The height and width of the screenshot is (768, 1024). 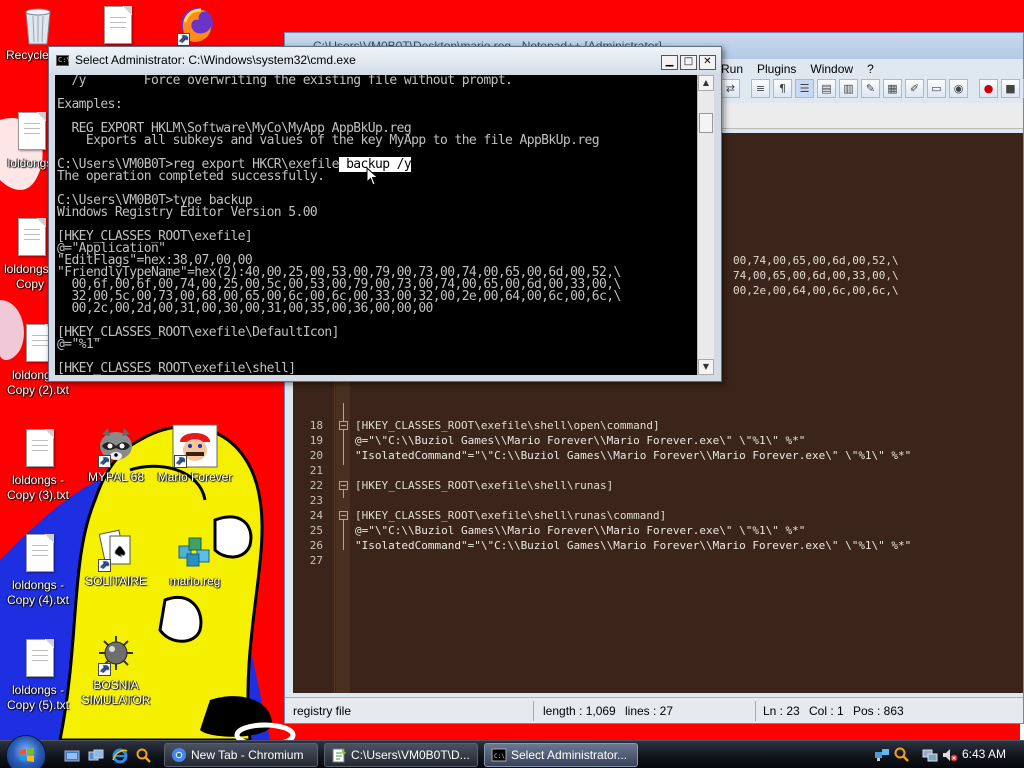 I want to click on line-number: 26, so click(x=316, y=545).